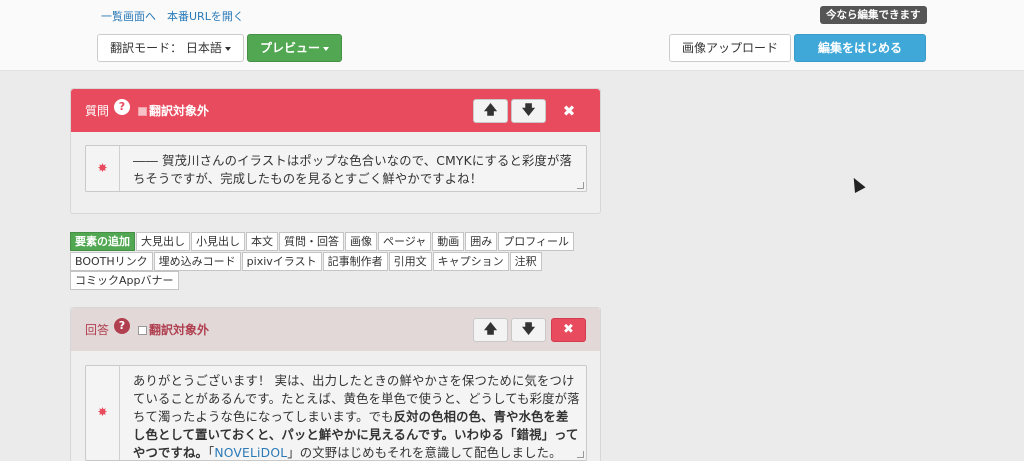 This screenshot has width=1024, height=461. I want to click on element-toolbar-row-3: コミックAppバナー, so click(125, 280).